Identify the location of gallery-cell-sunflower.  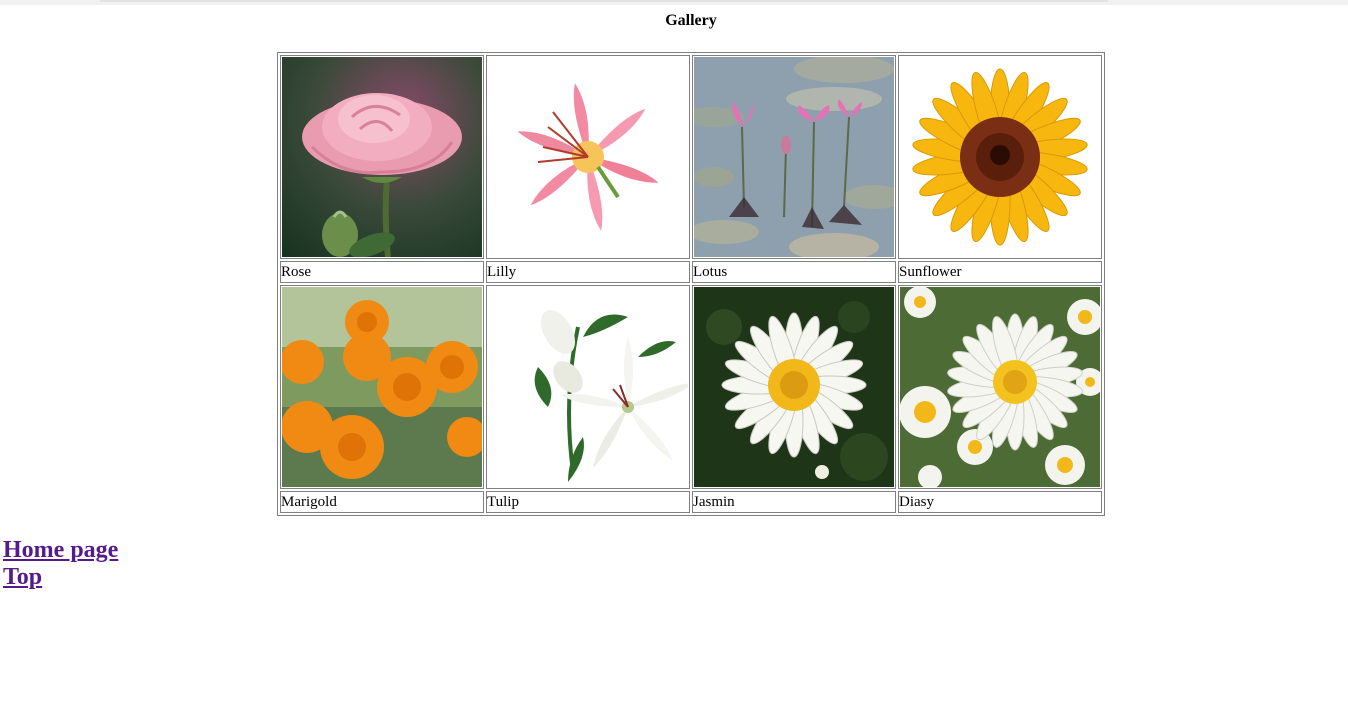
(1000, 157).